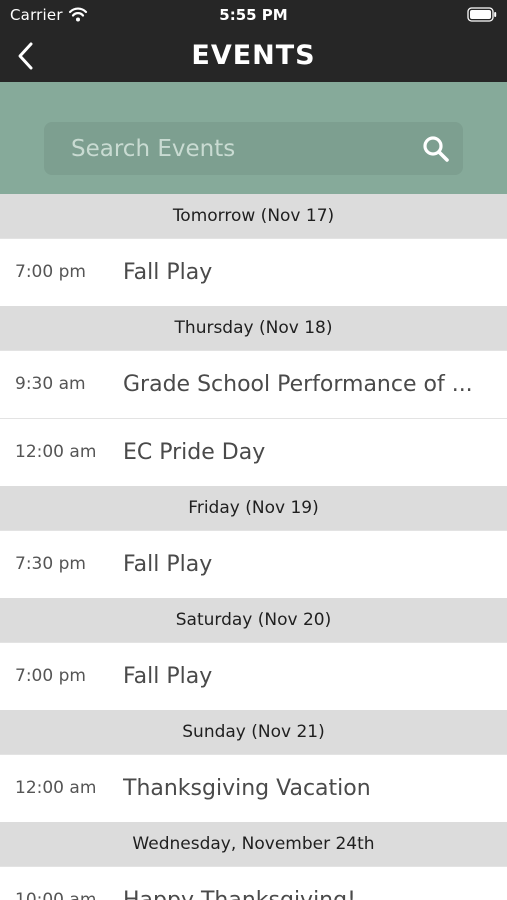 The height and width of the screenshot is (900, 507). What do you see at coordinates (253, 216) in the screenshot?
I see `section-header: Tomorrow (Nov 17)` at bounding box center [253, 216].